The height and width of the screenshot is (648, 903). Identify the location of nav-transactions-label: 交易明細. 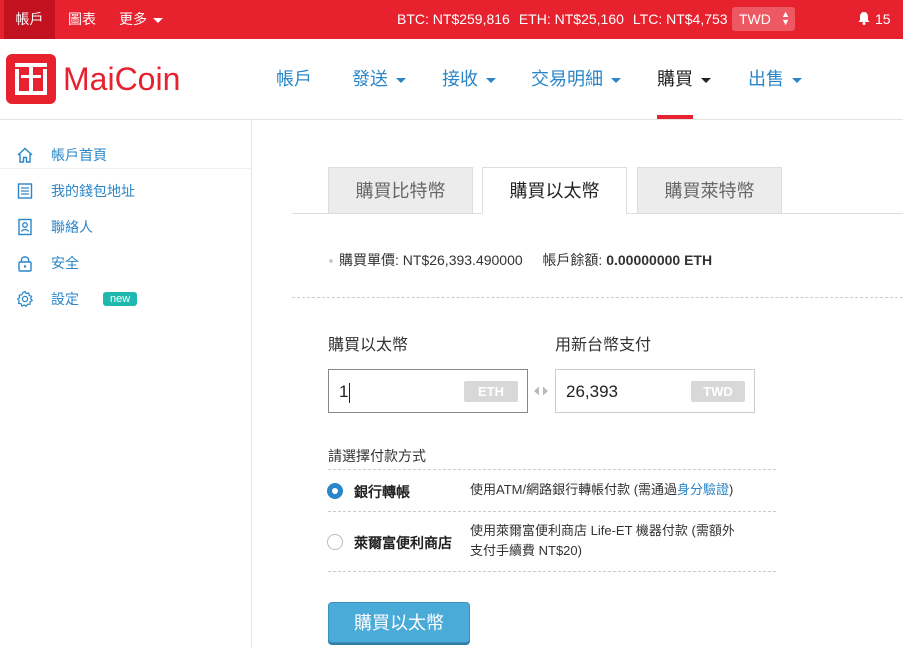
(567, 79).